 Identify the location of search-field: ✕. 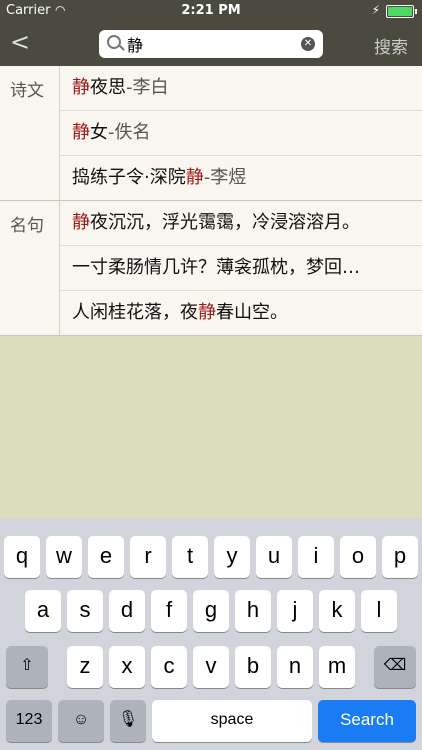
(211, 44).